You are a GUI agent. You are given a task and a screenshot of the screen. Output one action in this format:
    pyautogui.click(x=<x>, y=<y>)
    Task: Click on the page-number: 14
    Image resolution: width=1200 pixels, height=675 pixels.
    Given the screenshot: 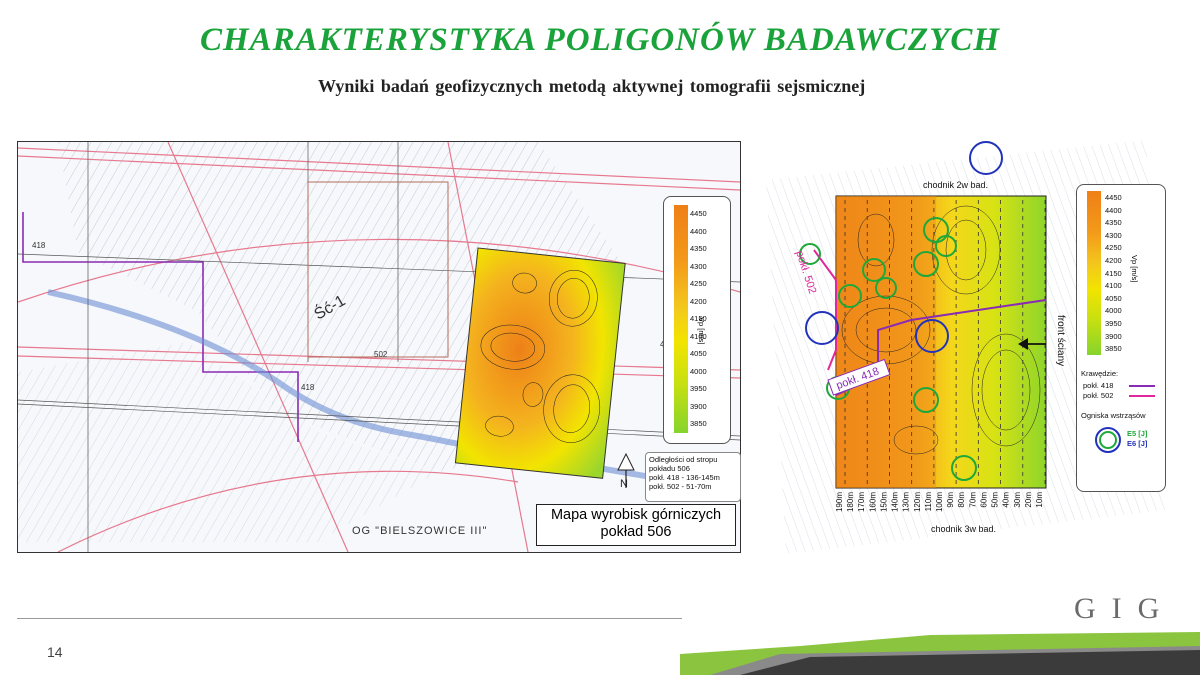 What is the action you would take?
    pyautogui.click(x=55, y=652)
    